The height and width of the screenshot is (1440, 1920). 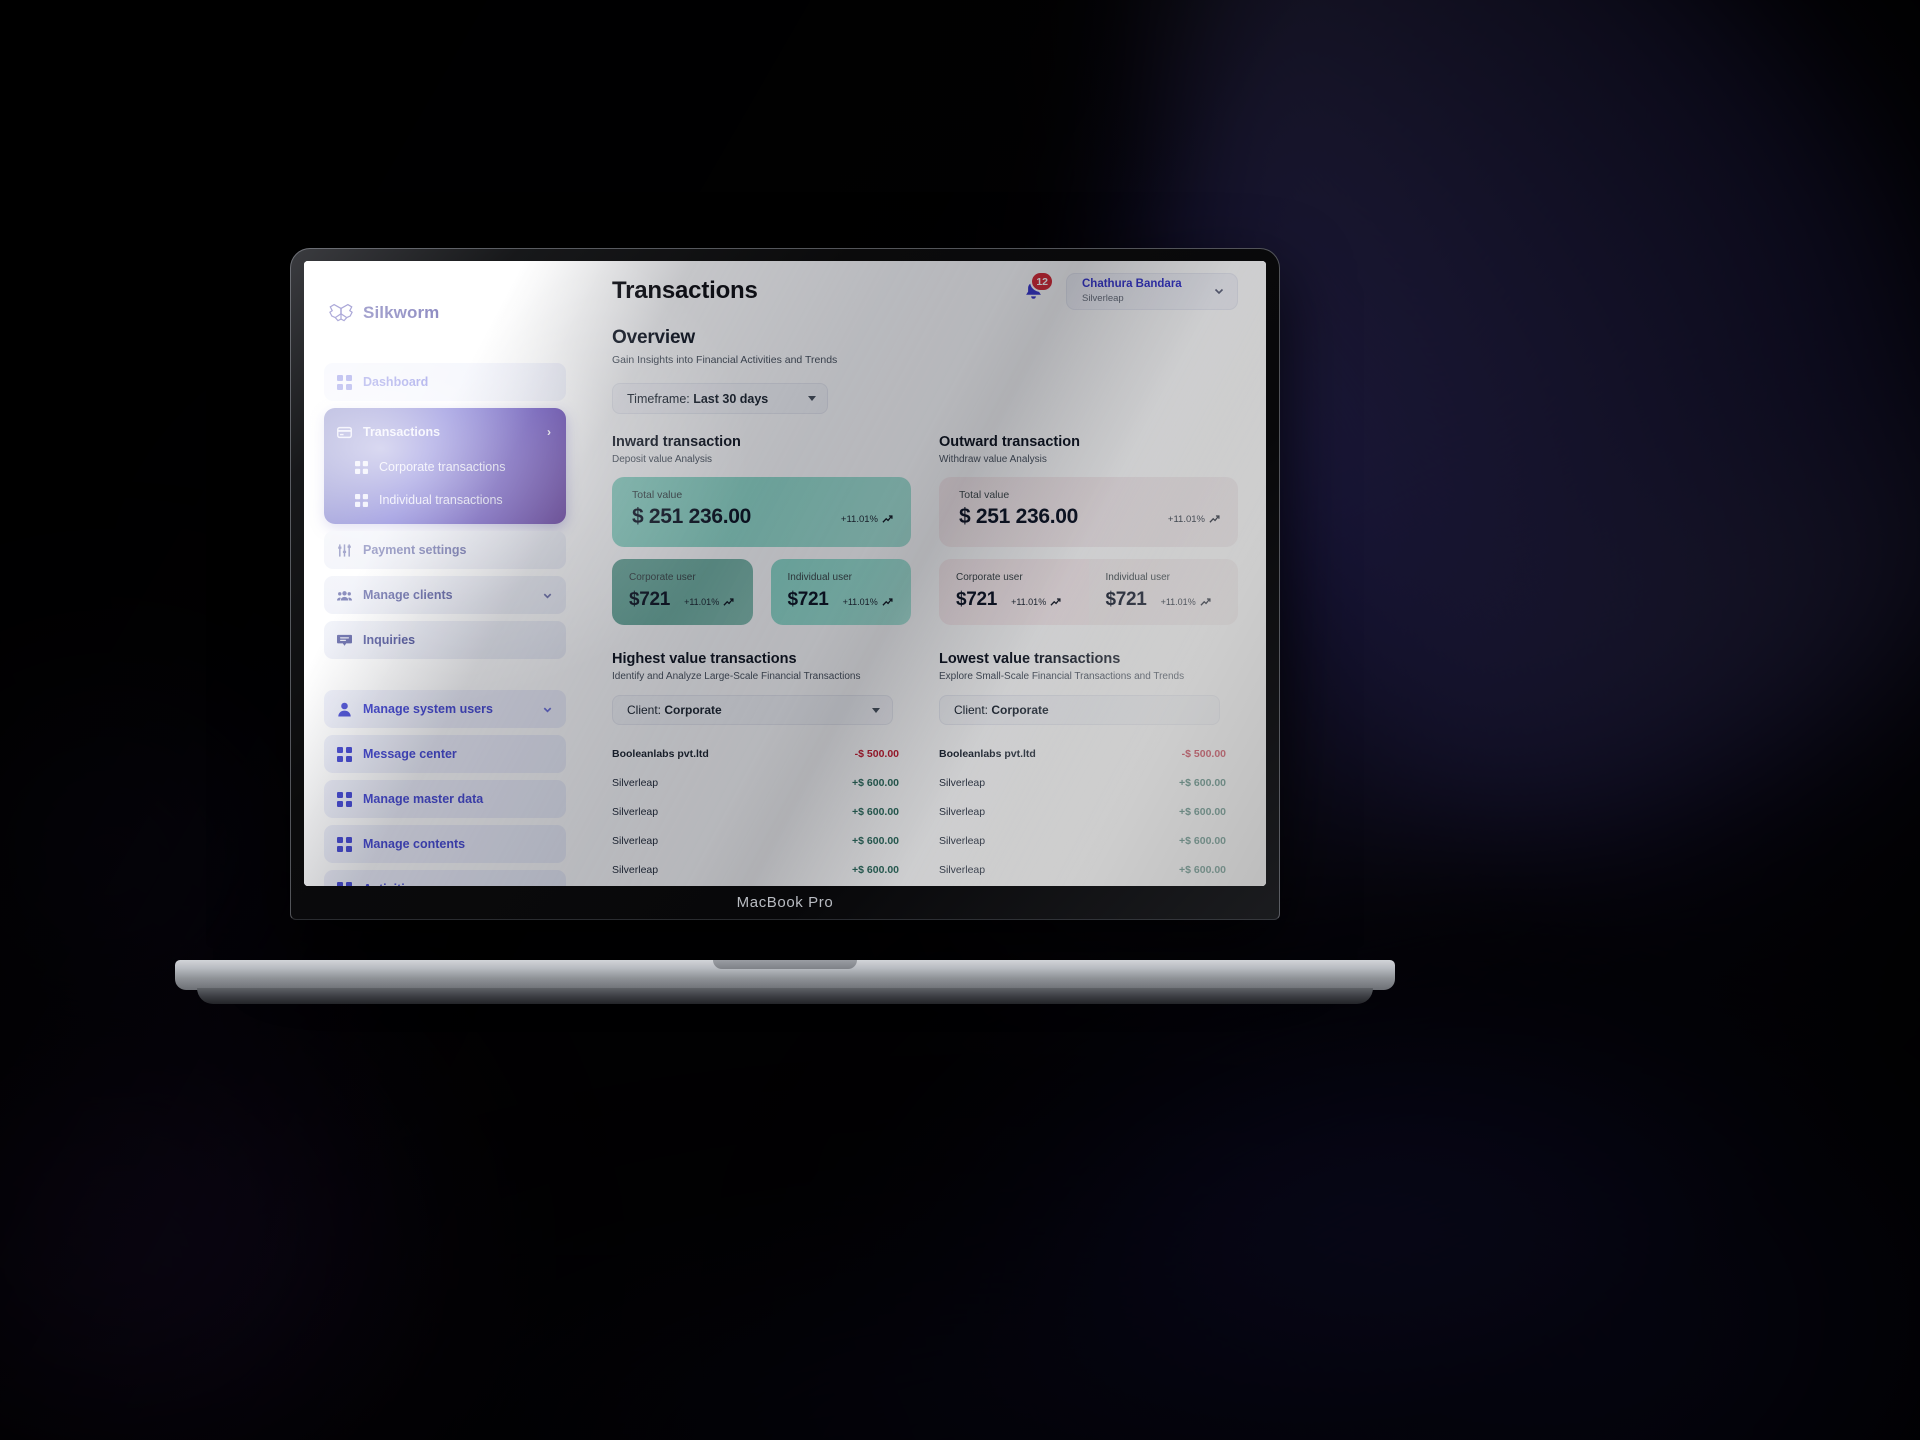 I want to click on inward-total-card: Total value $ 251 236.00 +11.01%, so click(x=761, y=512).